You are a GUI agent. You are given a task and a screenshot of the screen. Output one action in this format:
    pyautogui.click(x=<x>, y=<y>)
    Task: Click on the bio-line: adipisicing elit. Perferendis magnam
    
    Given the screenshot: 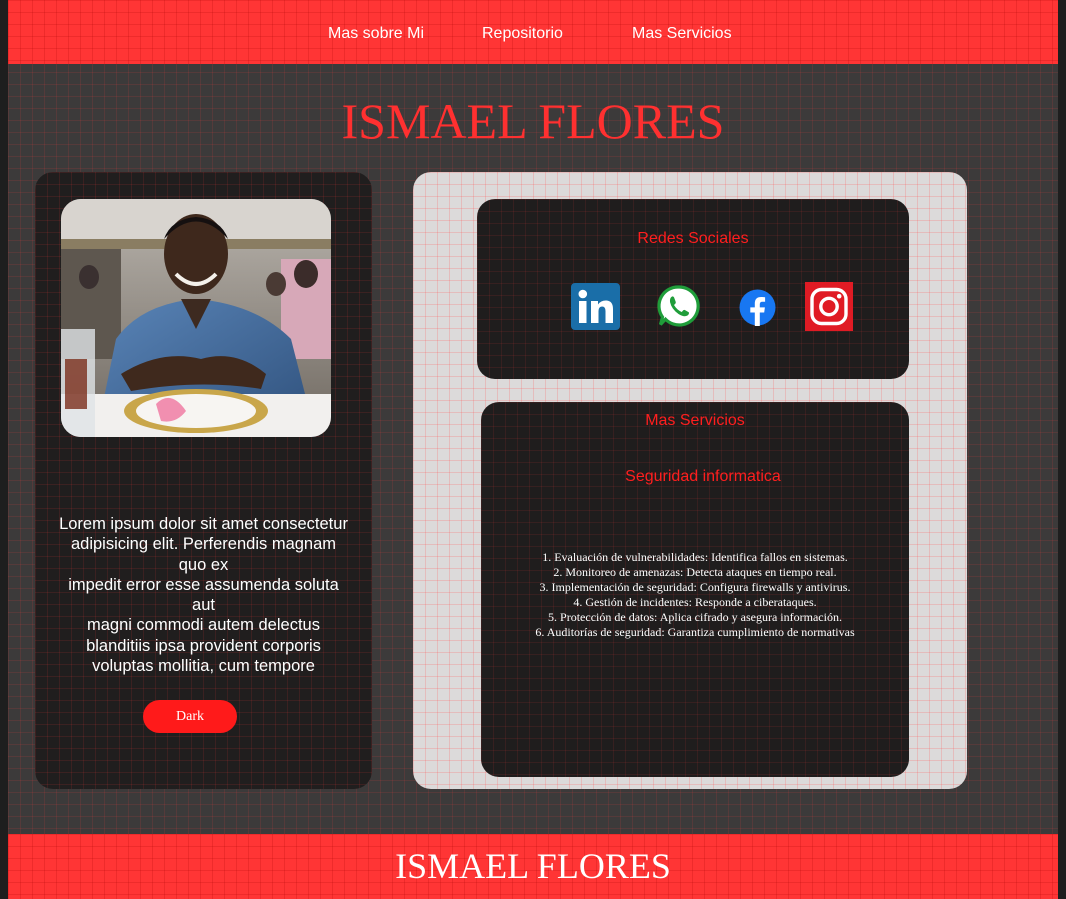 What is the action you would take?
    pyautogui.click(x=203, y=544)
    